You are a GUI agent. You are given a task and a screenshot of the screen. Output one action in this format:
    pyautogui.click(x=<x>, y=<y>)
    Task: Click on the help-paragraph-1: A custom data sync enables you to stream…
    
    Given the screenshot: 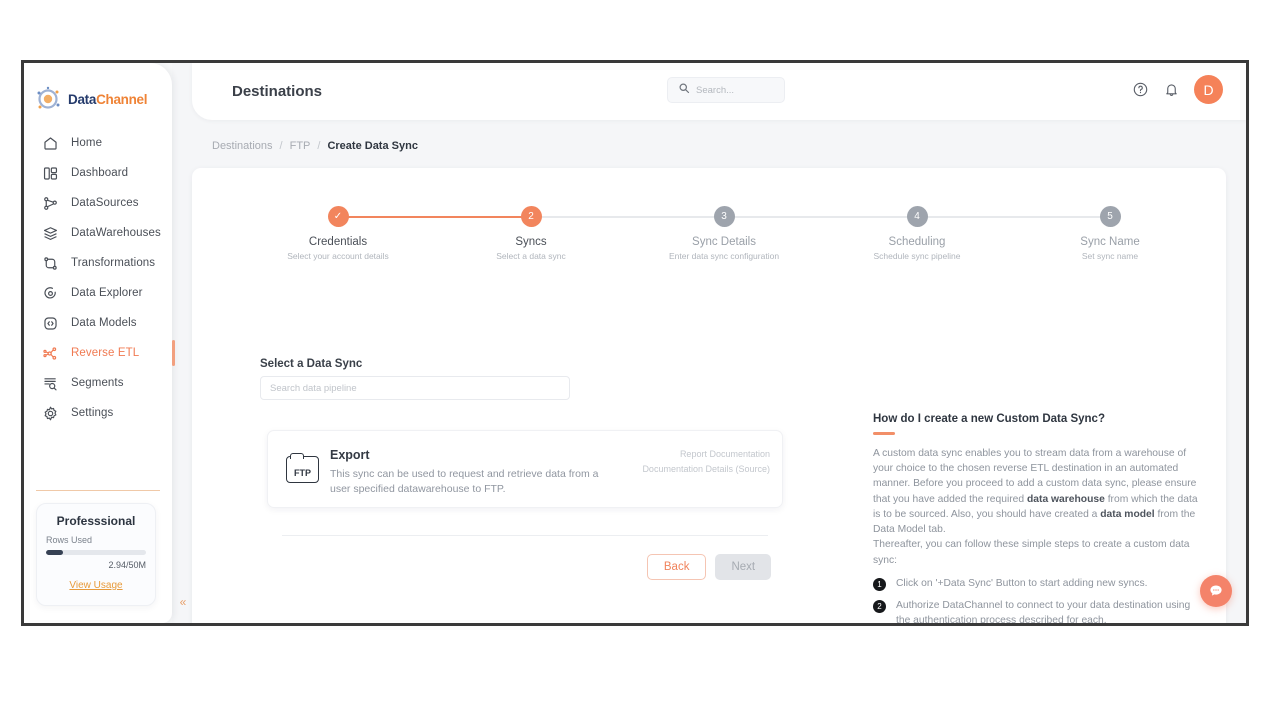 What is the action you would take?
    pyautogui.click(x=1035, y=491)
    